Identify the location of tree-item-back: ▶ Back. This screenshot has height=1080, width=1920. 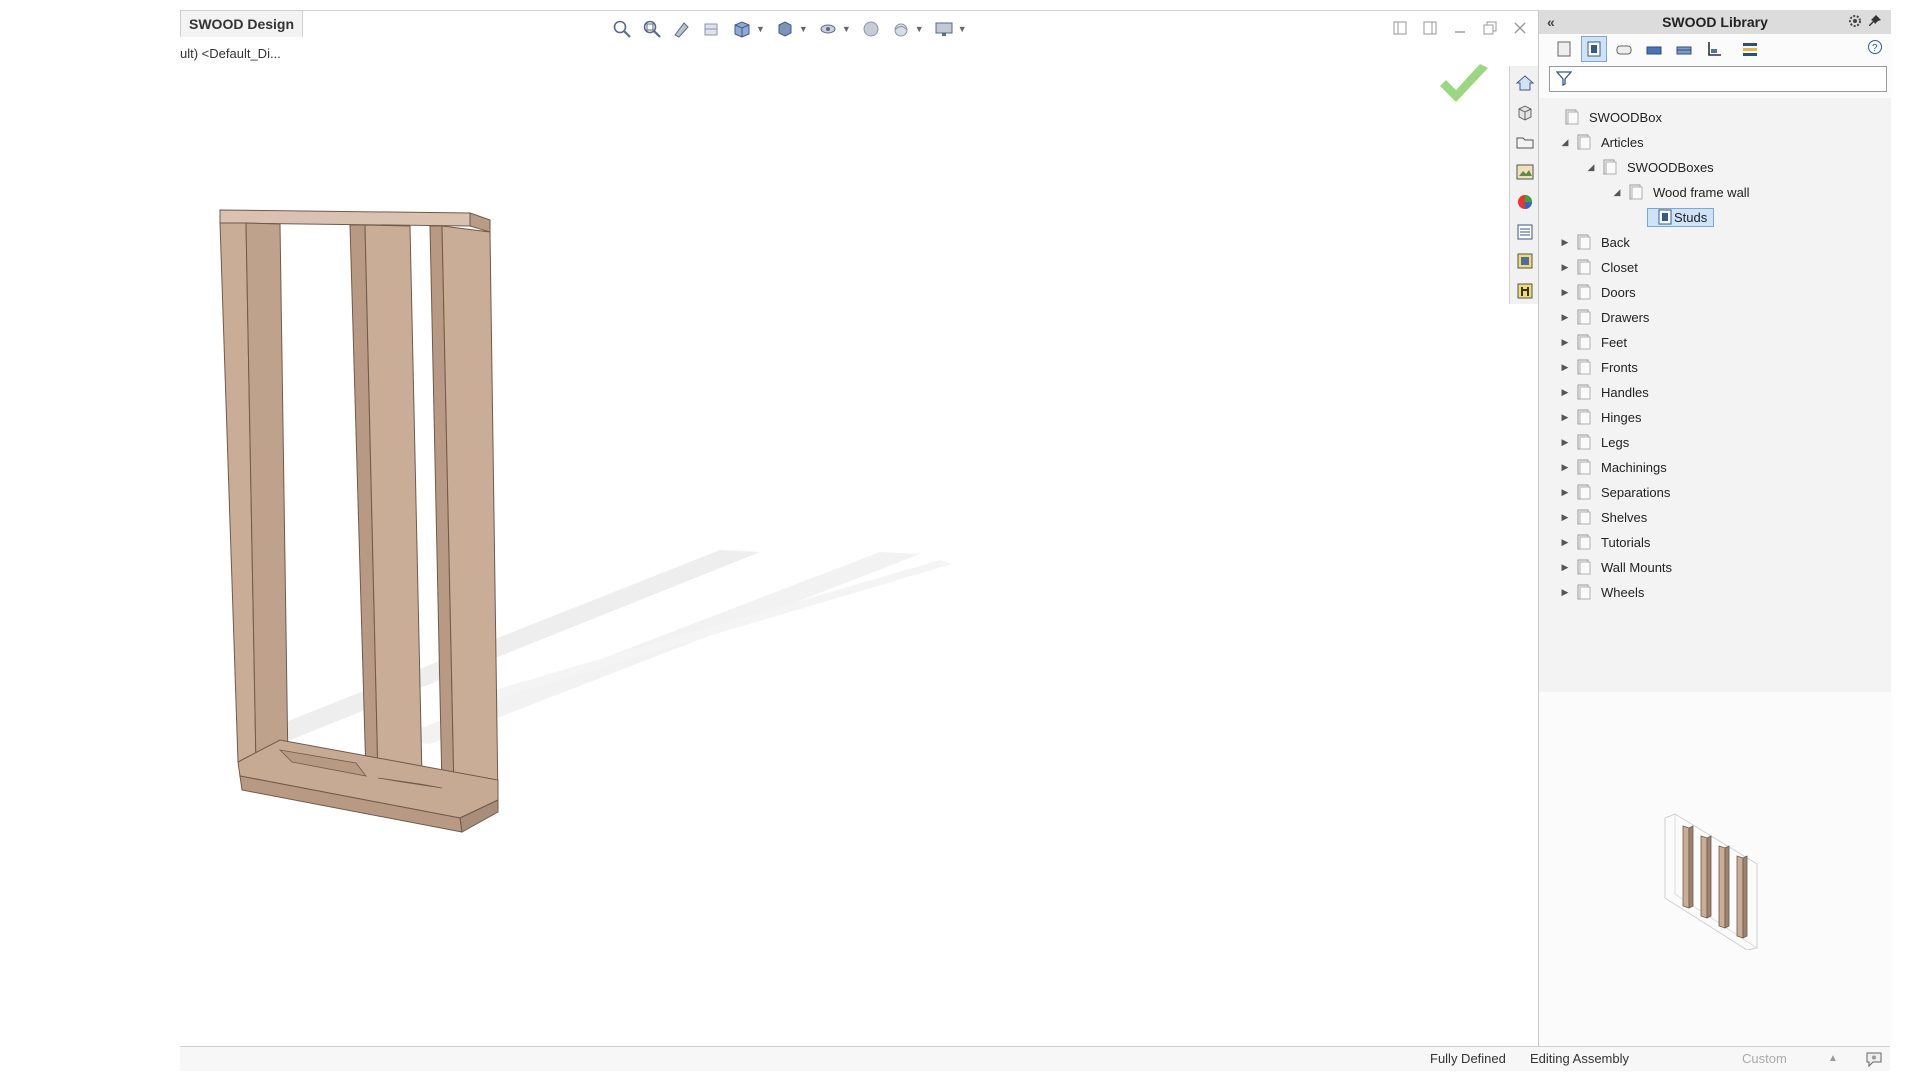
(1594, 242).